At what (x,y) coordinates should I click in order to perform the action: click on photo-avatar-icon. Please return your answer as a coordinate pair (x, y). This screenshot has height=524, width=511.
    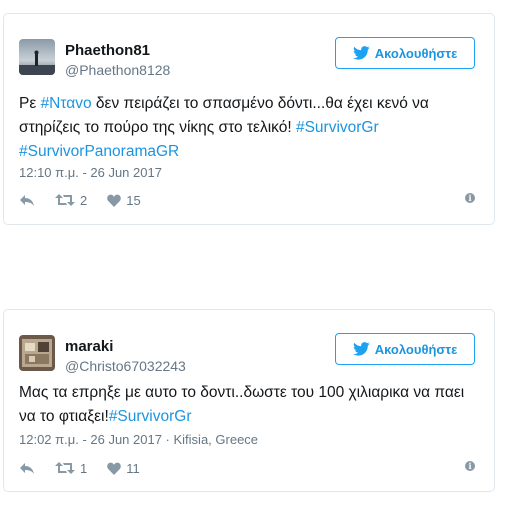
    Looking at the image, I should click on (37, 353).